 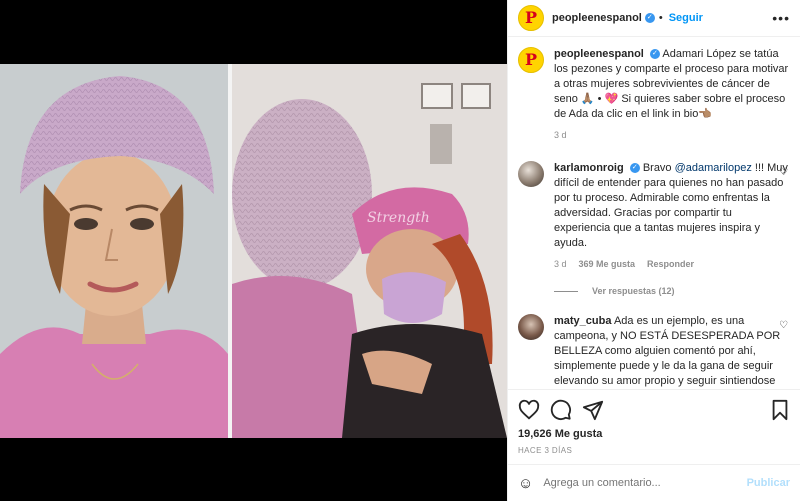 What do you see at coordinates (560, 264) in the screenshot?
I see `comment-age: 3 d` at bounding box center [560, 264].